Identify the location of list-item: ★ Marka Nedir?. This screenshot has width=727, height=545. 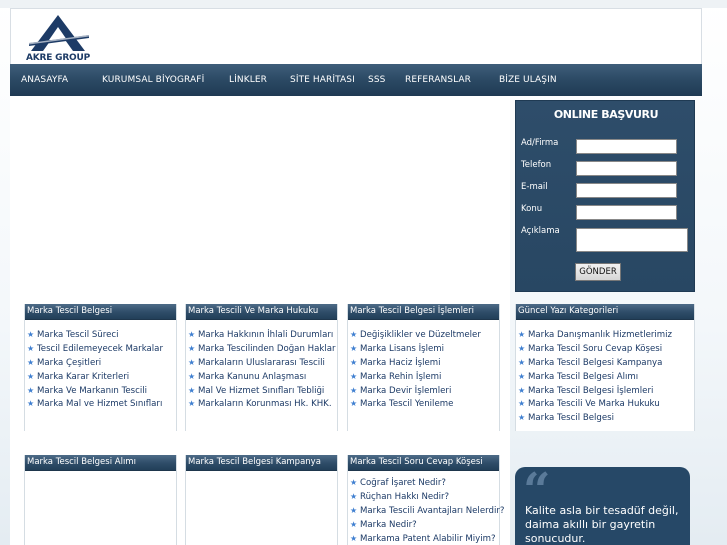
(423, 525).